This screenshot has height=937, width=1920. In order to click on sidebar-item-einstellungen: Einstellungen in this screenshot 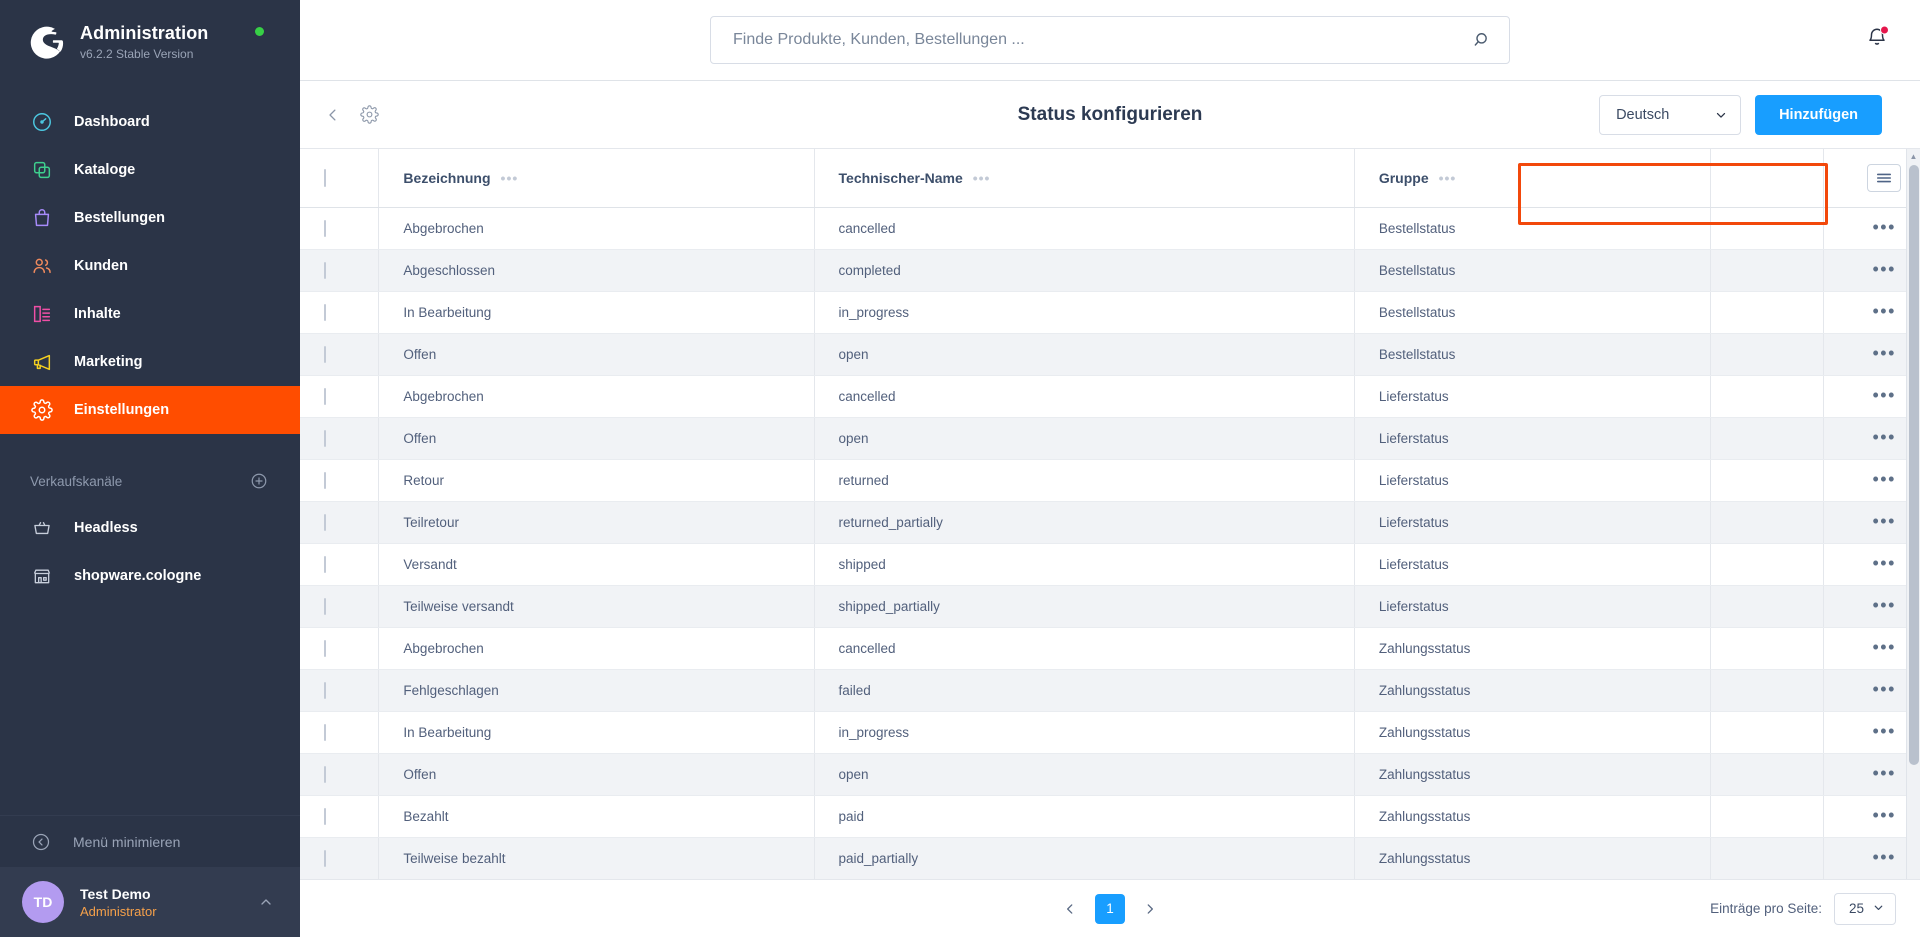, I will do `click(150, 410)`.